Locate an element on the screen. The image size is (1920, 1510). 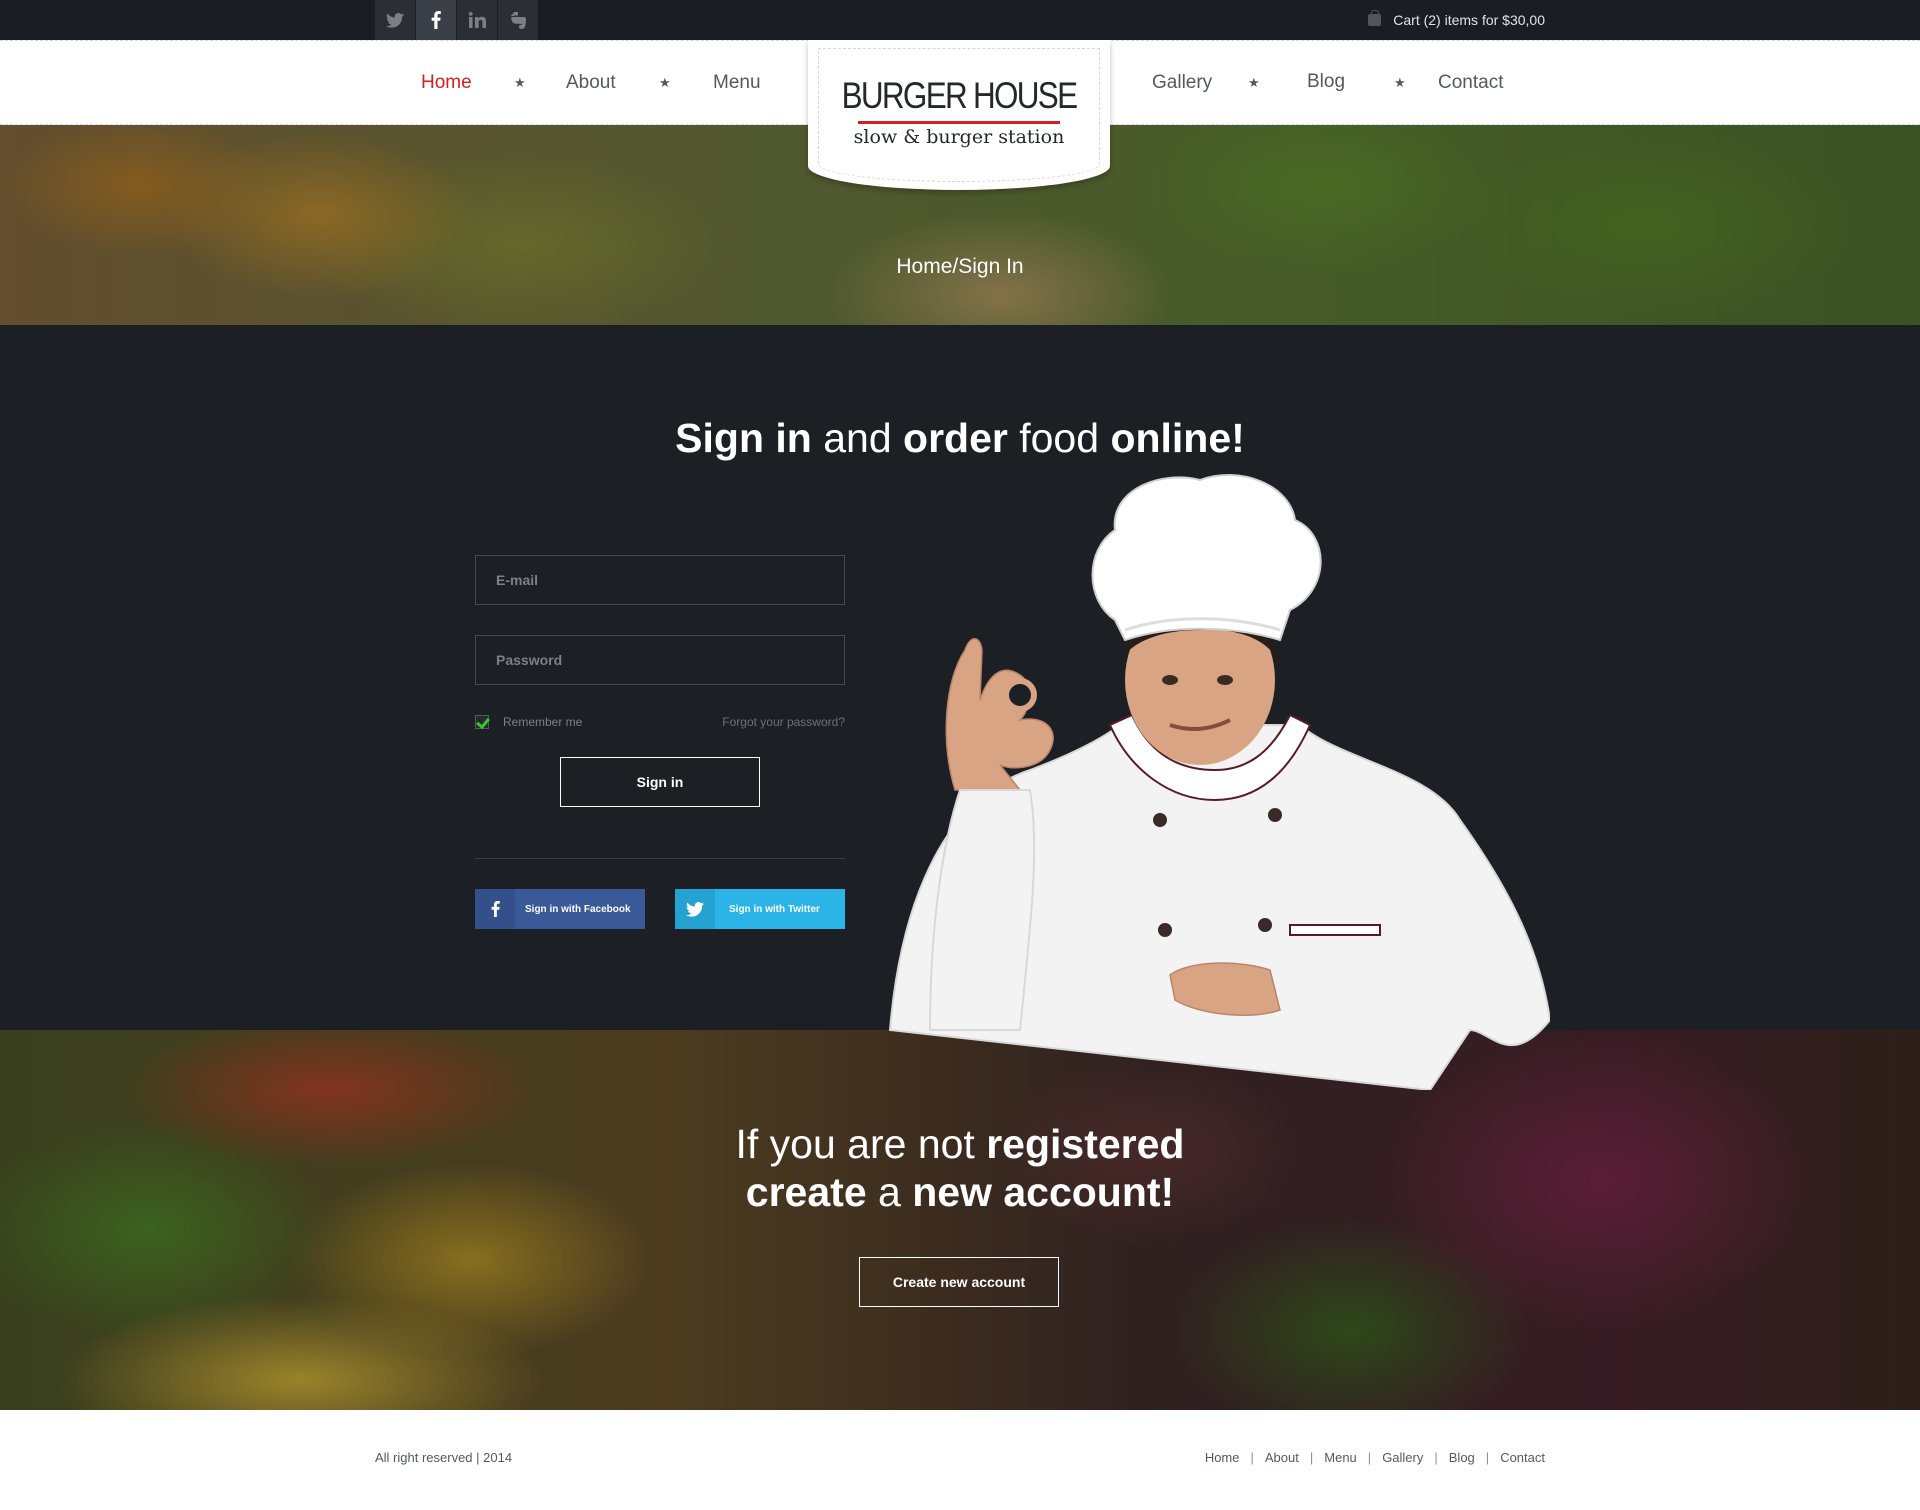
footer-link-gallery: Gallery is located at coordinates (1402, 1457).